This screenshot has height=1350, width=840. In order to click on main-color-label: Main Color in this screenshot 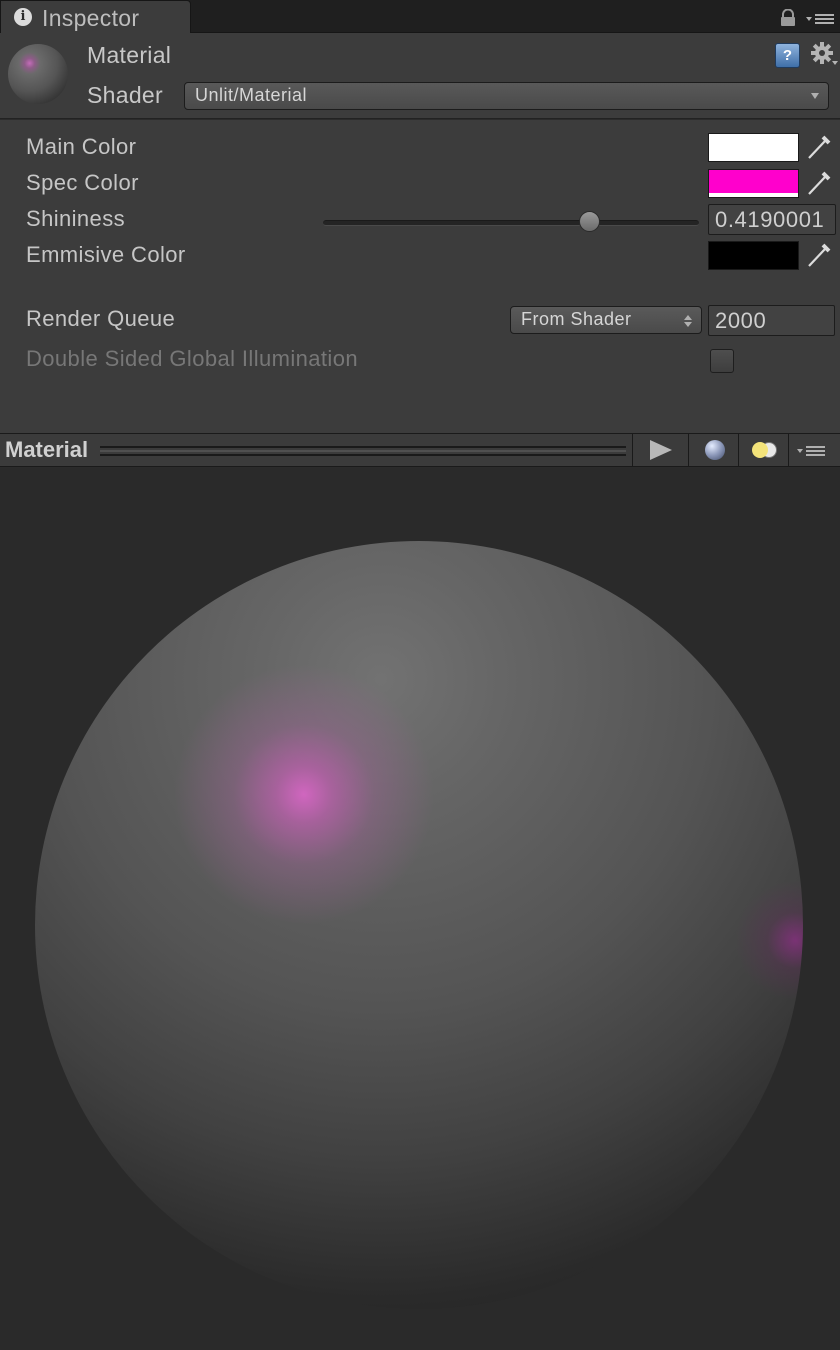, I will do `click(81, 146)`.